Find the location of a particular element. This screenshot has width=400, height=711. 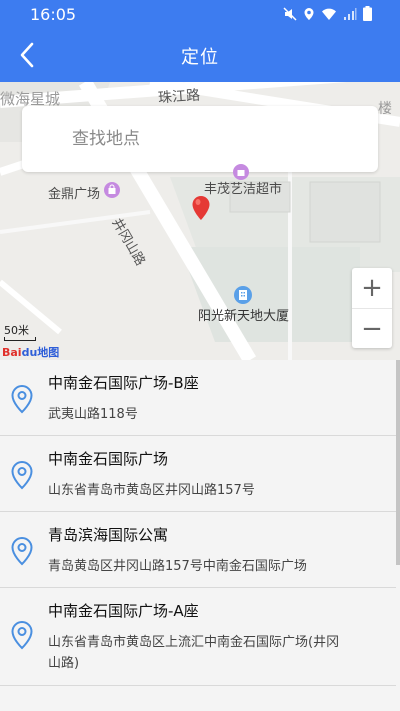

list-scrollbar is located at coordinates (398, 462).